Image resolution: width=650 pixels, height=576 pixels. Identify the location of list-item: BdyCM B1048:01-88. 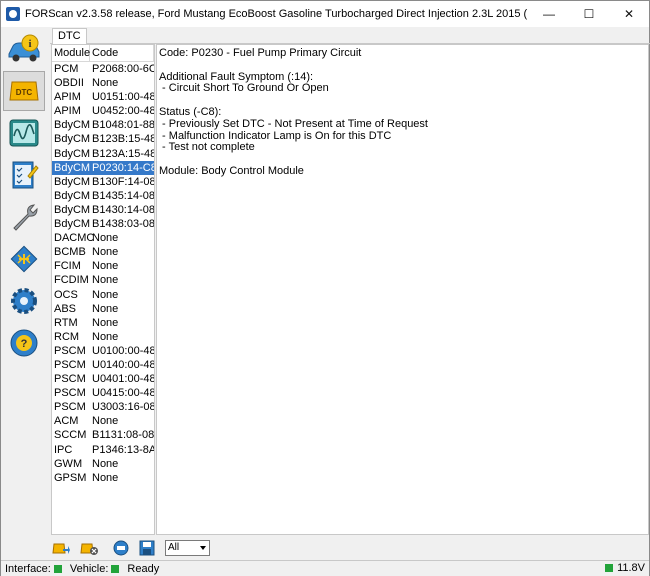
(103, 125).